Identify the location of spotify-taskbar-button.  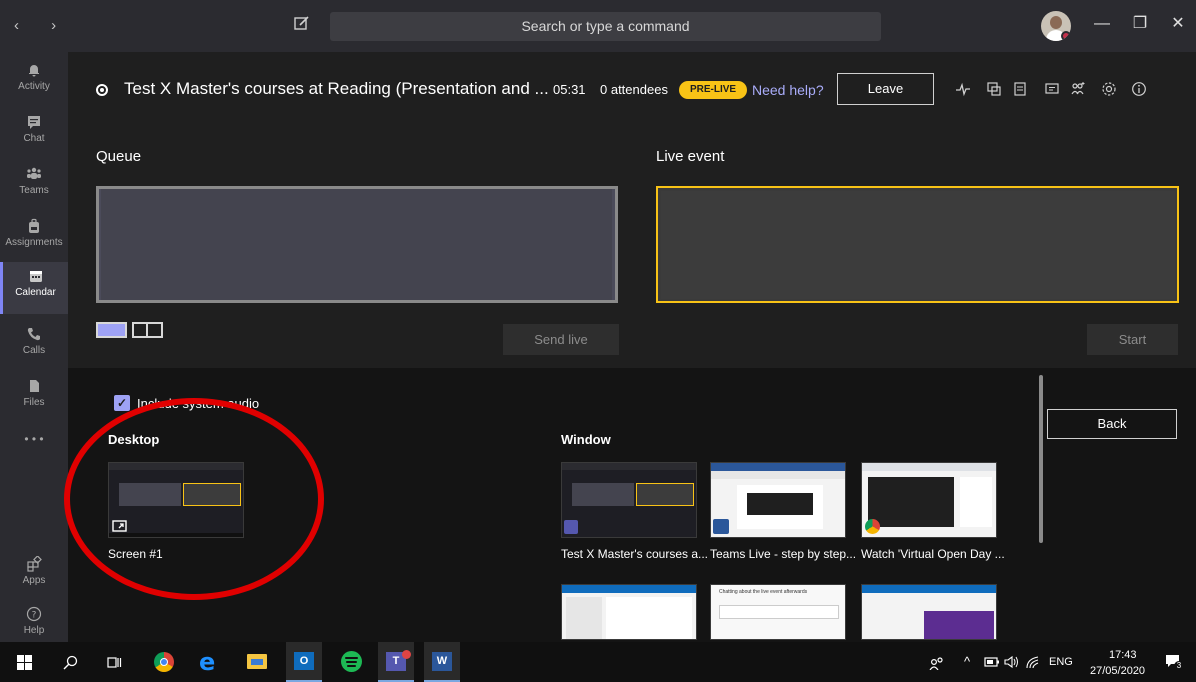
(351, 662).